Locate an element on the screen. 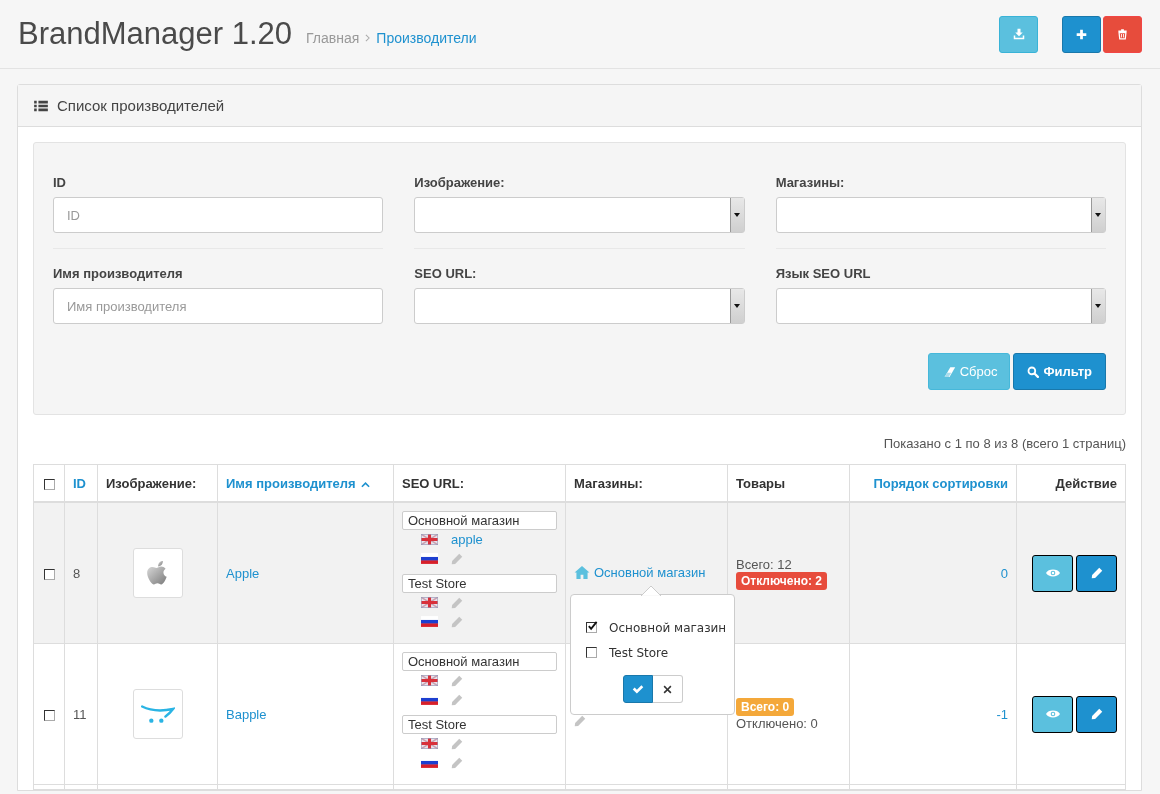 The height and width of the screenshot is (794, 1160). field-label: Изображение: is located at coordinates (460, 182).